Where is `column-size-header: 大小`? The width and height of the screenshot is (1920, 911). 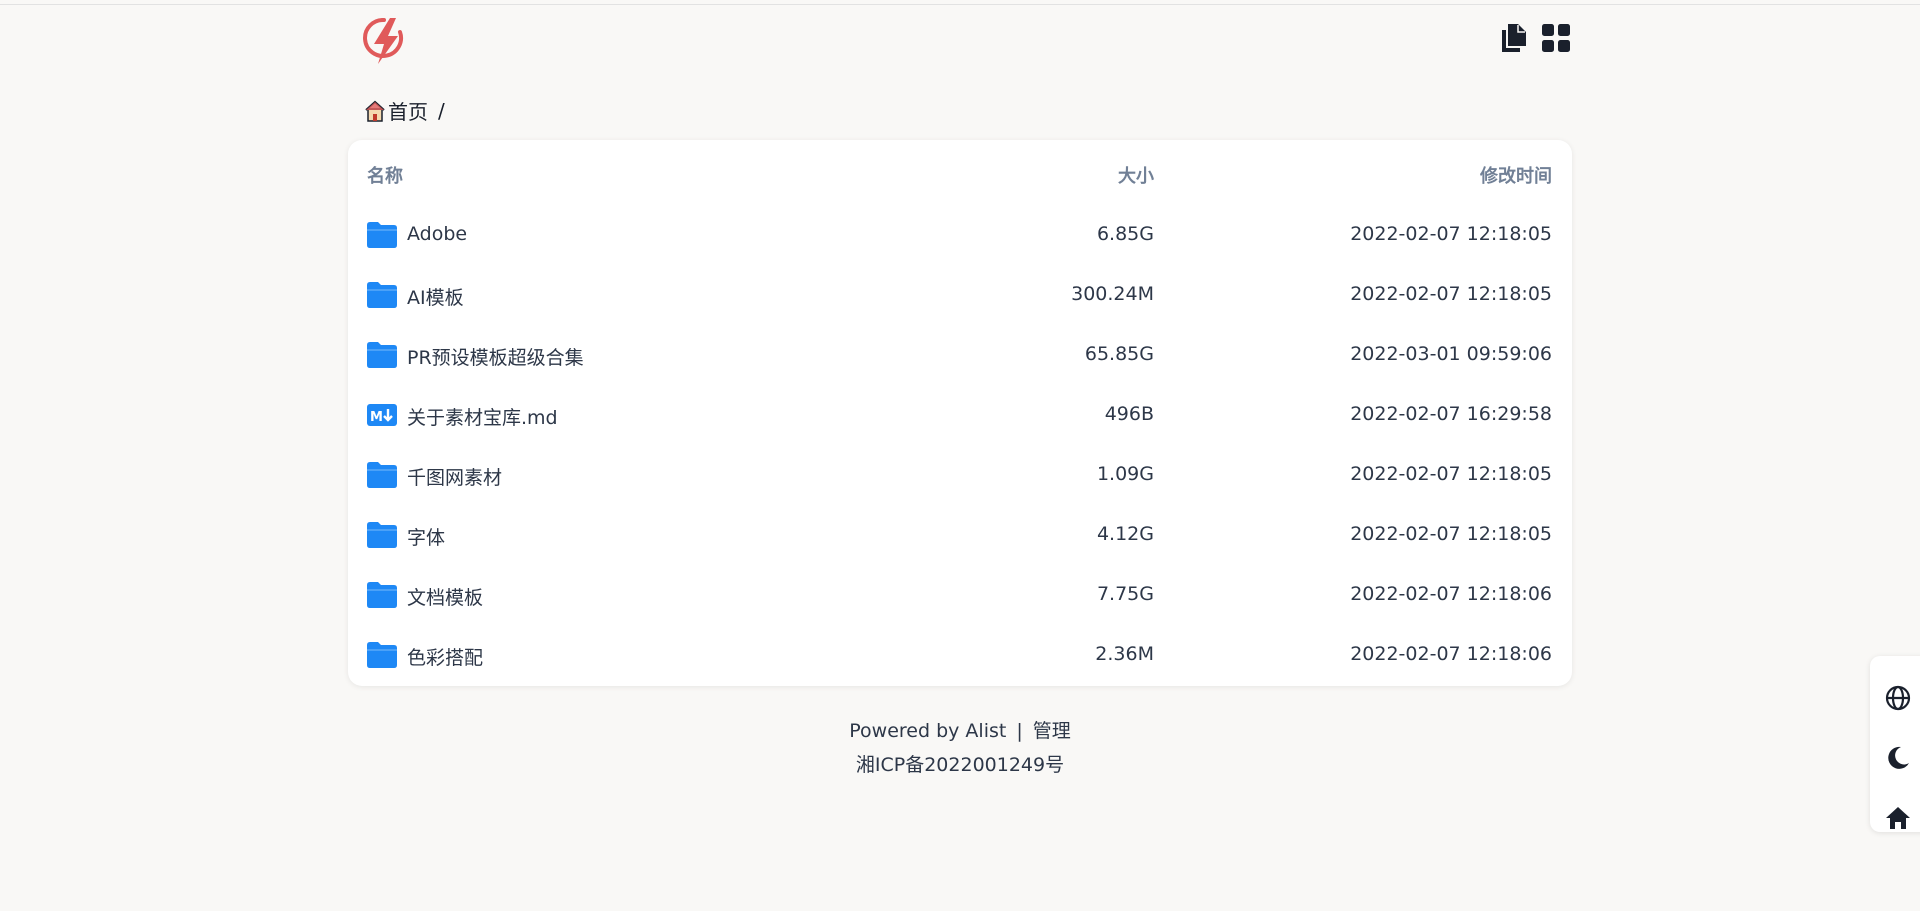
column-size-header: 大小 is located at coordinates (1136, 175).